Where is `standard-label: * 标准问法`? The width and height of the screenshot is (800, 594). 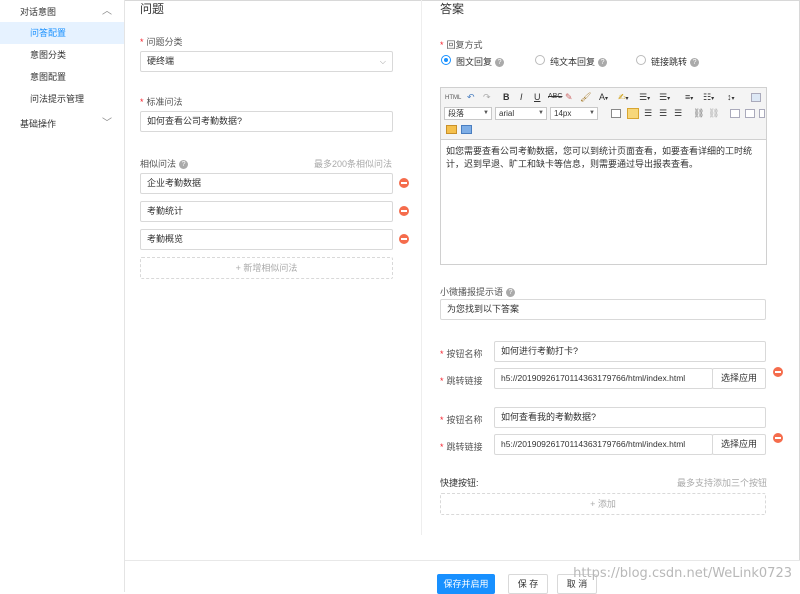 standard-label: * 标准问法 is located at coordinates (161, 102).